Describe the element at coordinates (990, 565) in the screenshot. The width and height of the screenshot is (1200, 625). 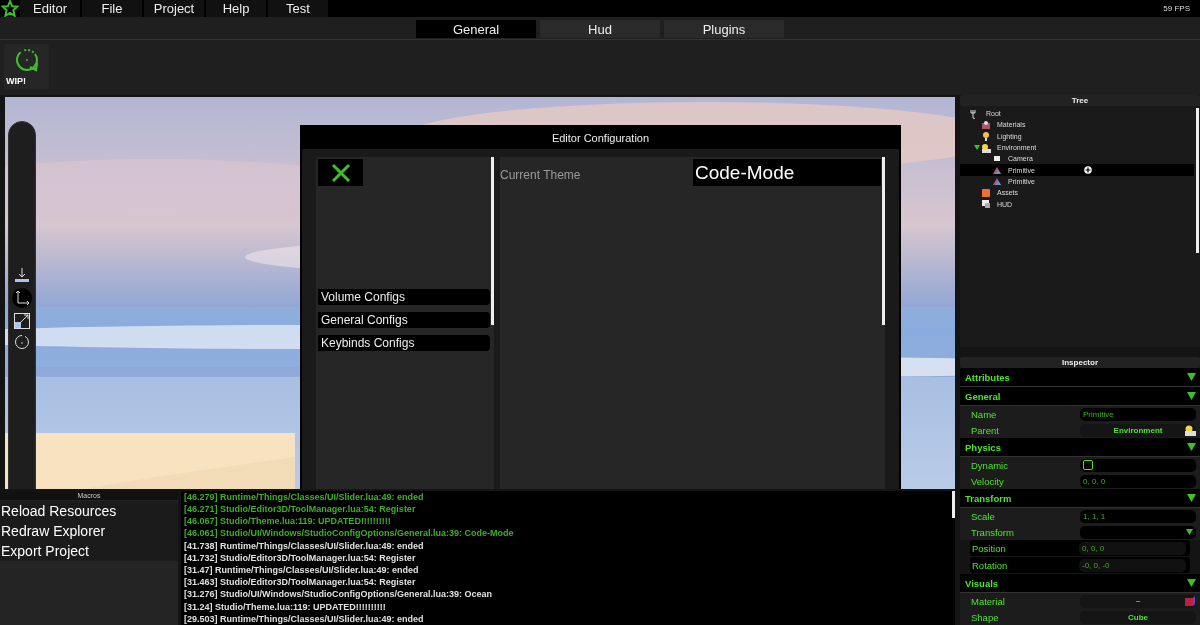
I see `property-label: Rotation` at that location.